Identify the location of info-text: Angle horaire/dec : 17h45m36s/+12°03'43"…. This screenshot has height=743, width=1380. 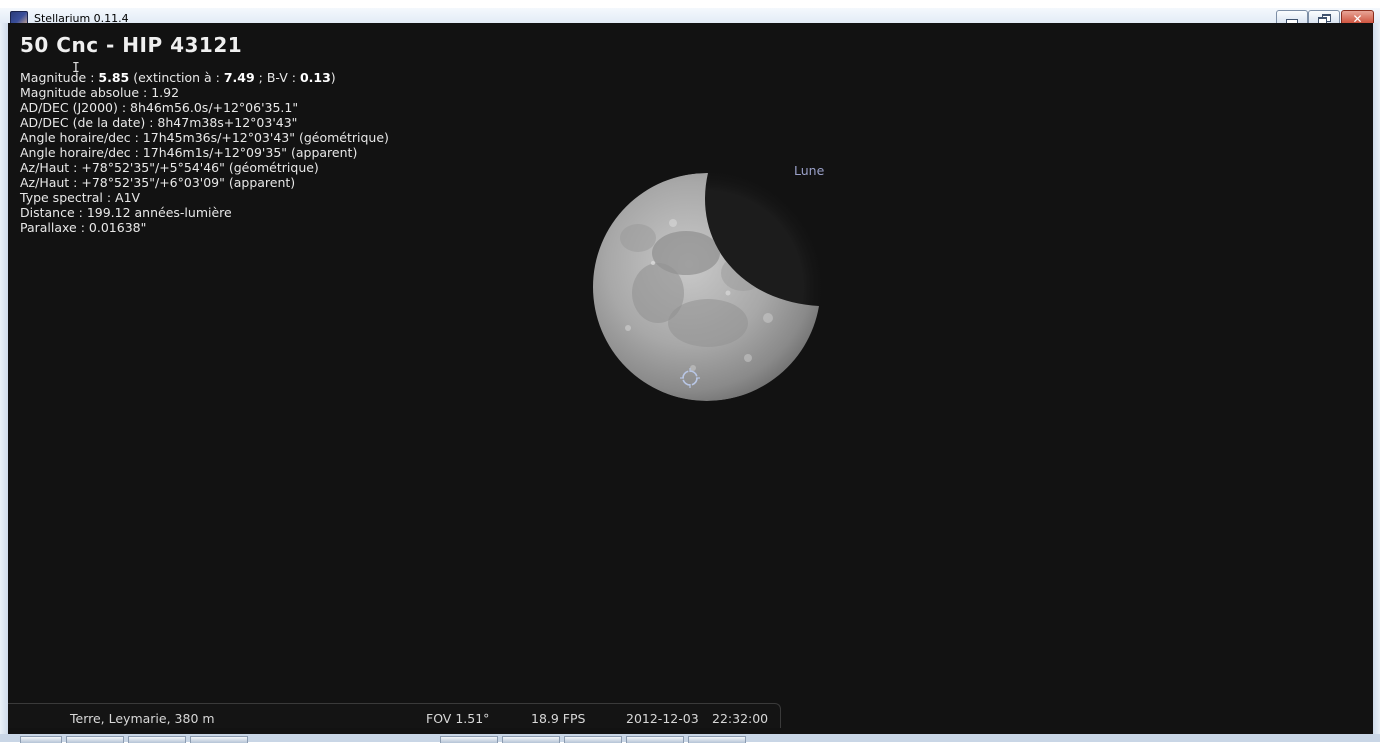
(204, 137).